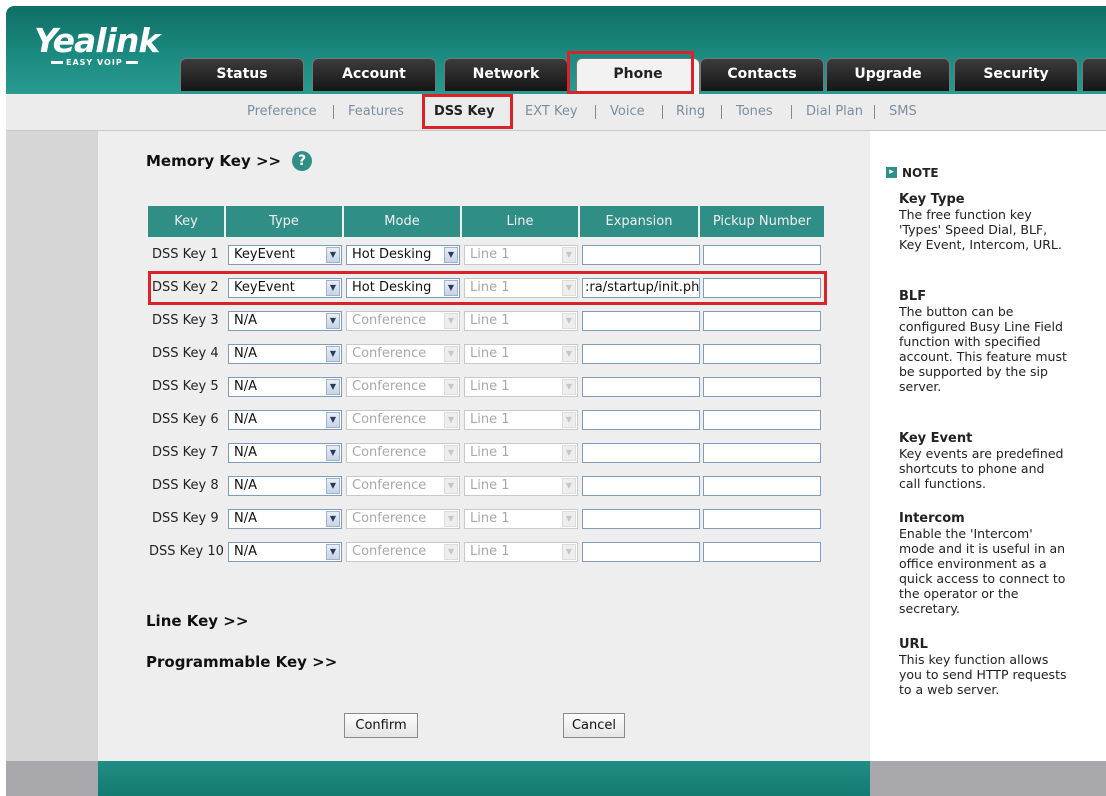  Describe the element at coordinates (594, 725) in the screenshot. I see `cancel-button: Cancel` at that location.